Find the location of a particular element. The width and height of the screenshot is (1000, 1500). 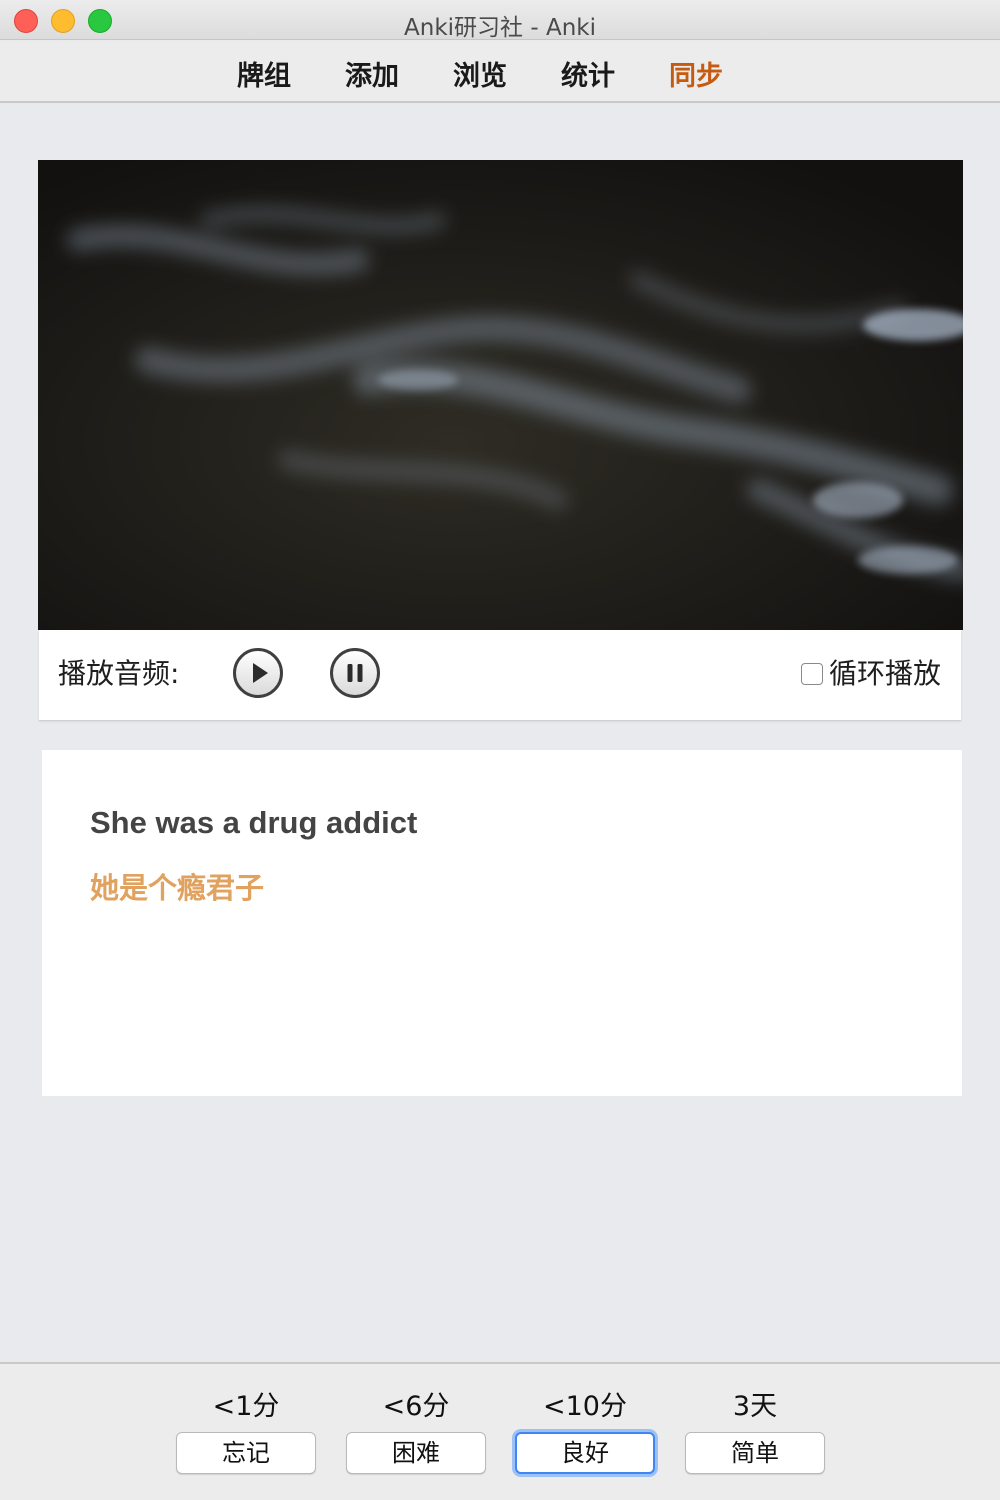

play-icon is located at coordinates (260, 673).